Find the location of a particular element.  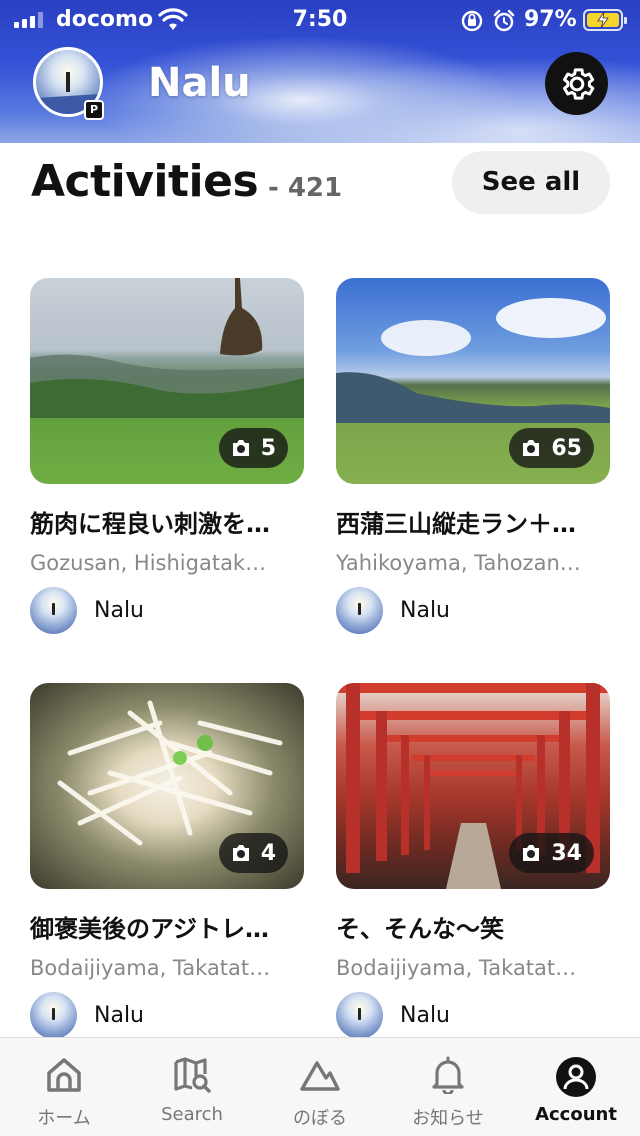

bell-icon is located at coordinates (448, 1075).